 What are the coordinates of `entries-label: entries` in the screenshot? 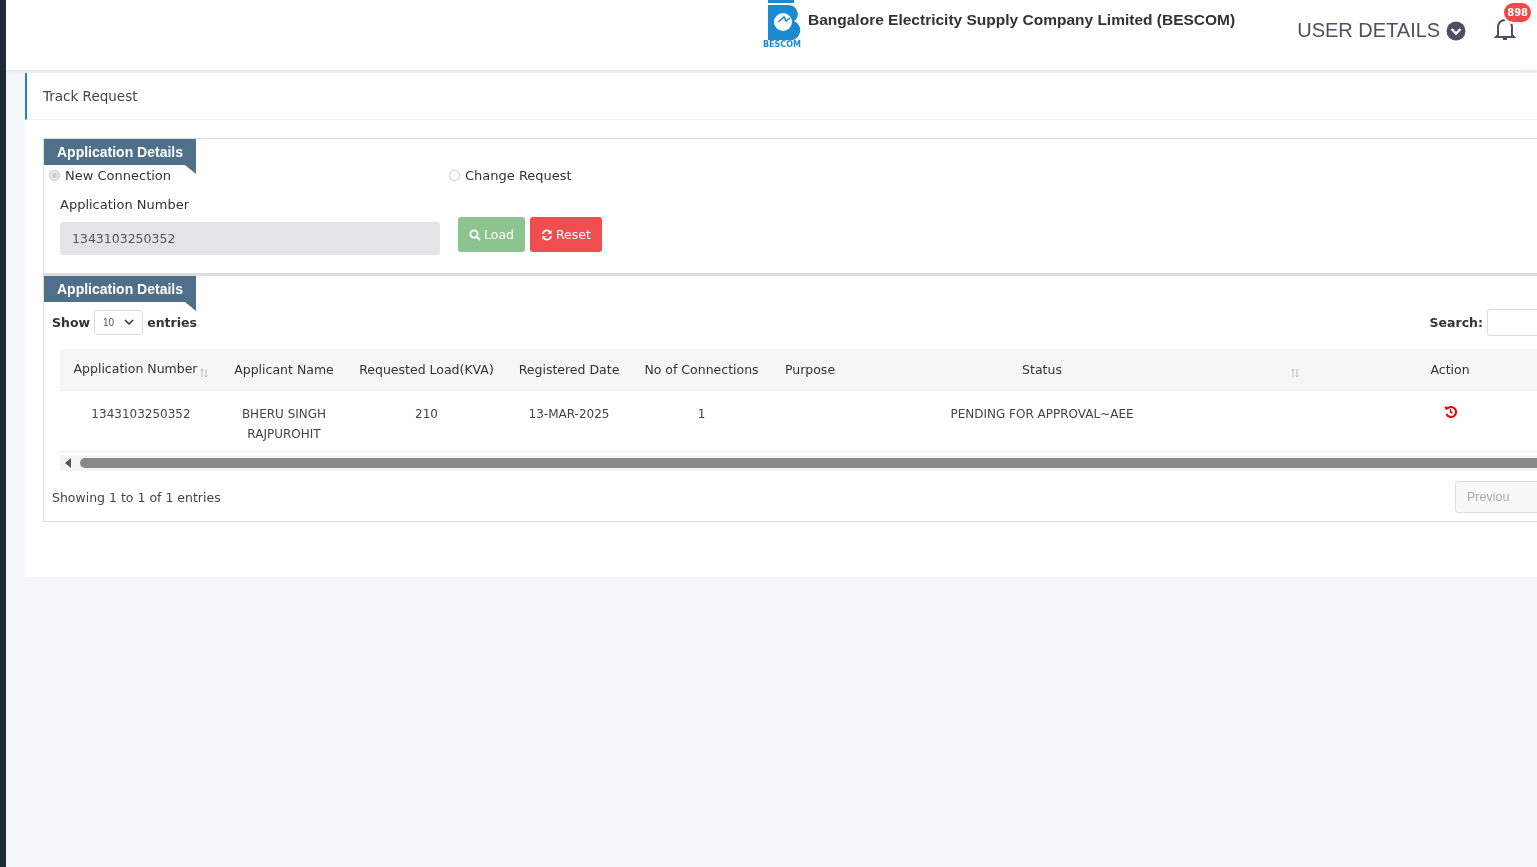 It's located at (172, 322).